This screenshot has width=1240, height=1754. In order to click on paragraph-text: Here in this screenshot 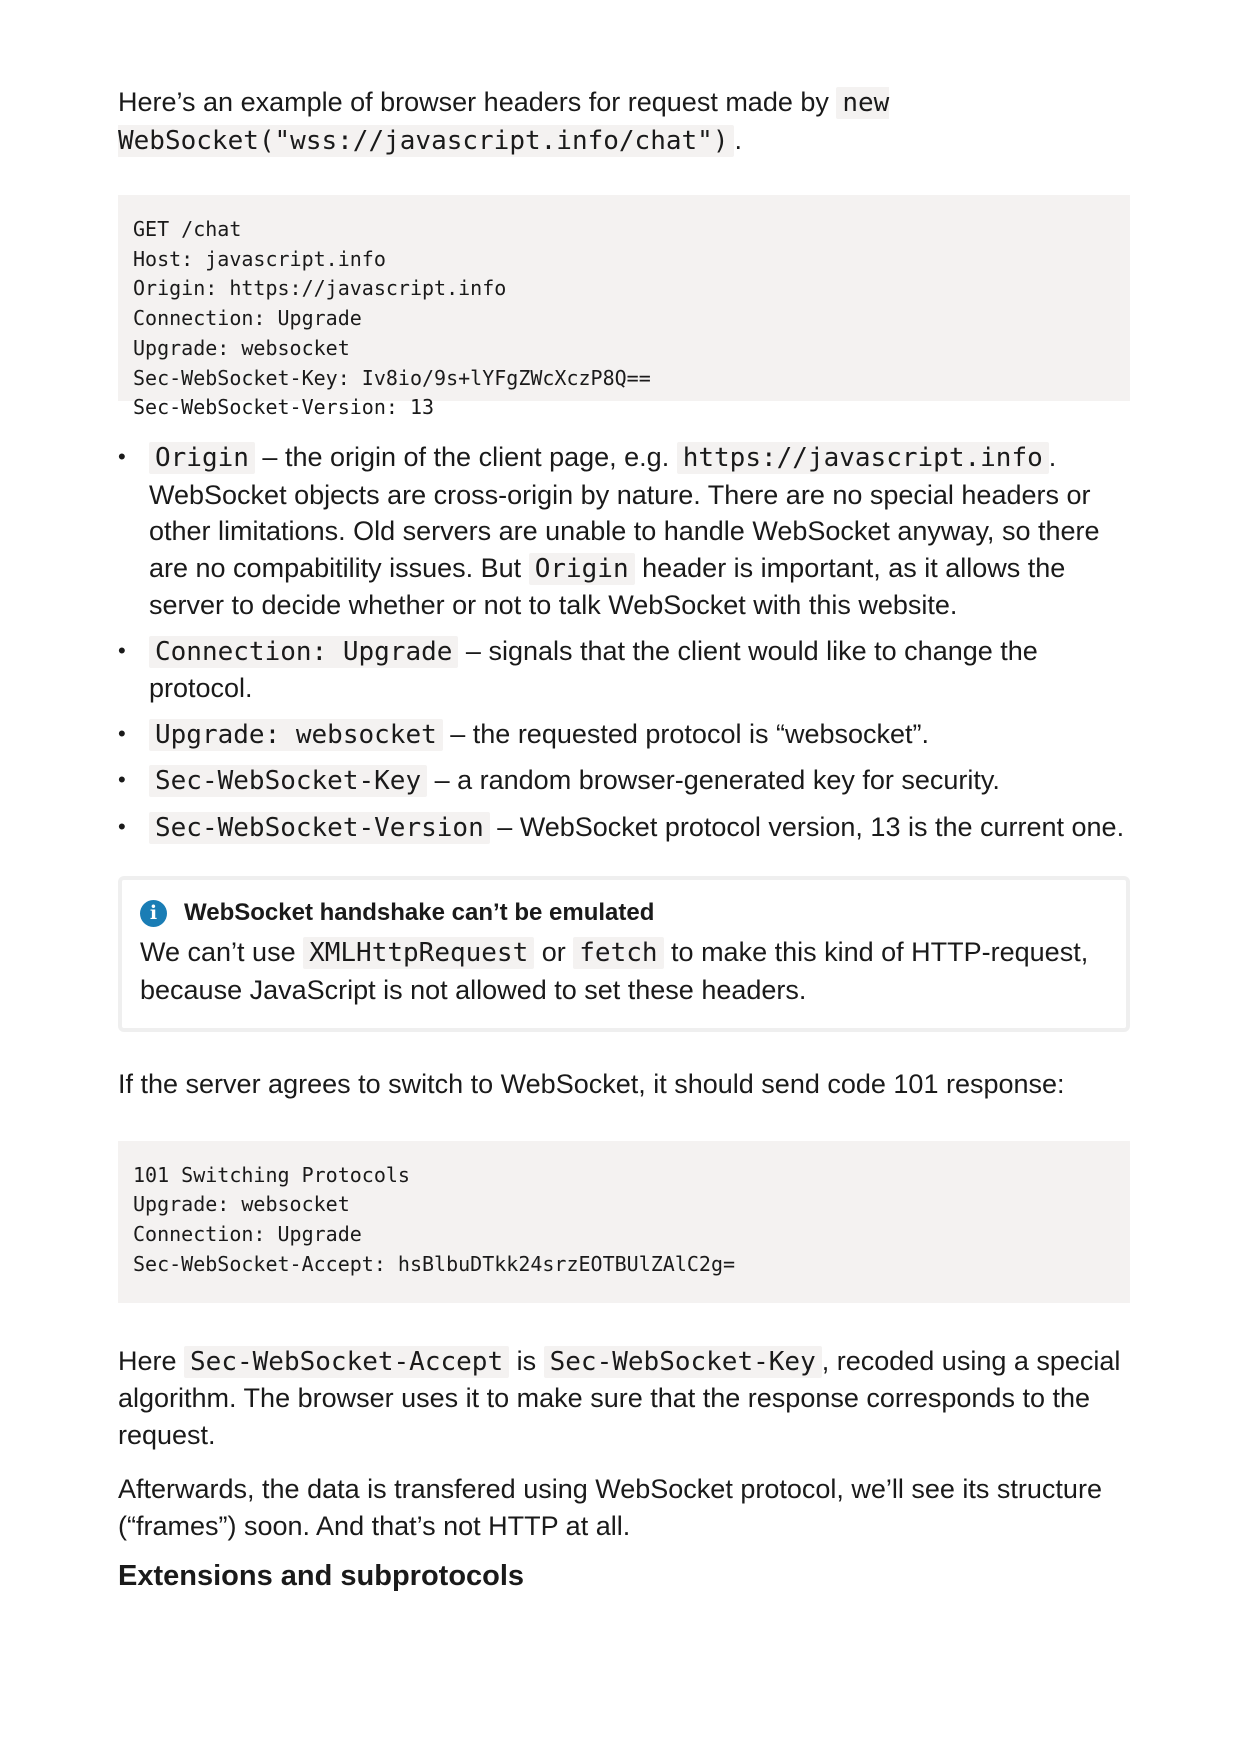, I will do `click(151, 1360)`.